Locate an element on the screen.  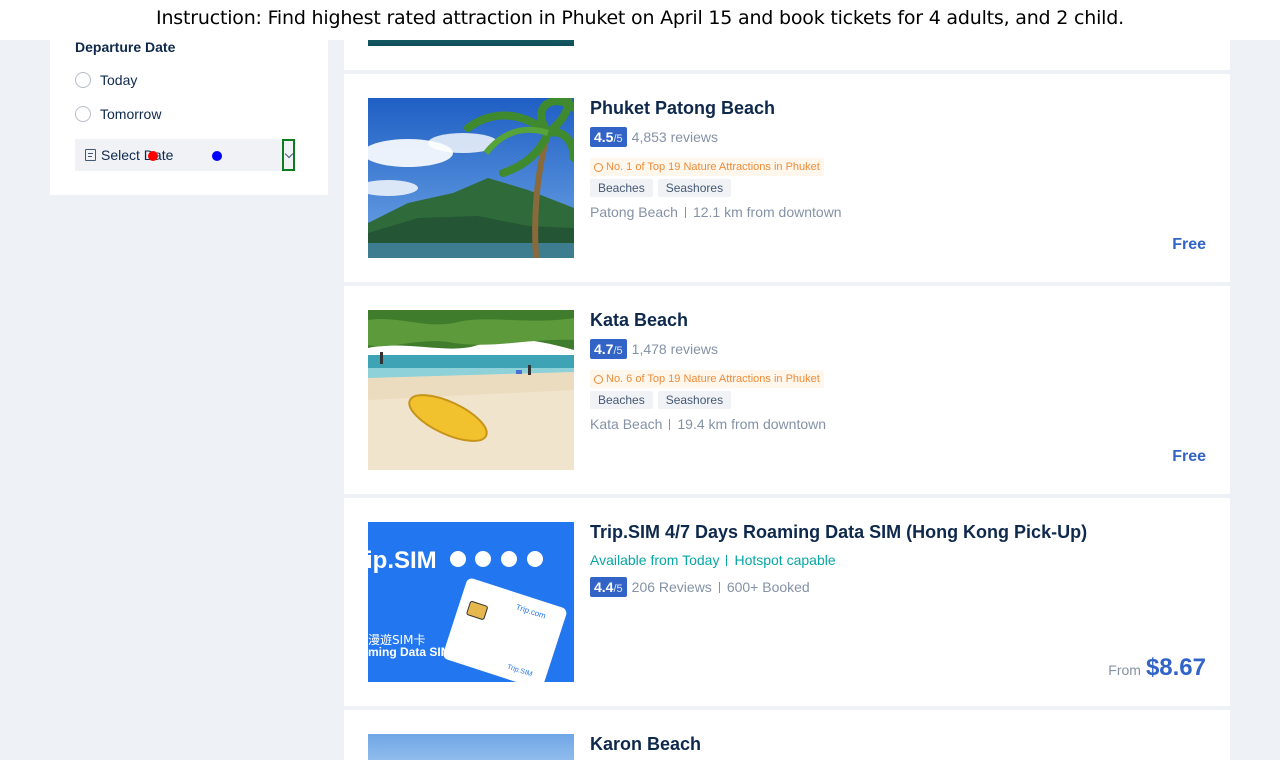
rating-badge: 4.7/5 is located at coordinates (608, 349).